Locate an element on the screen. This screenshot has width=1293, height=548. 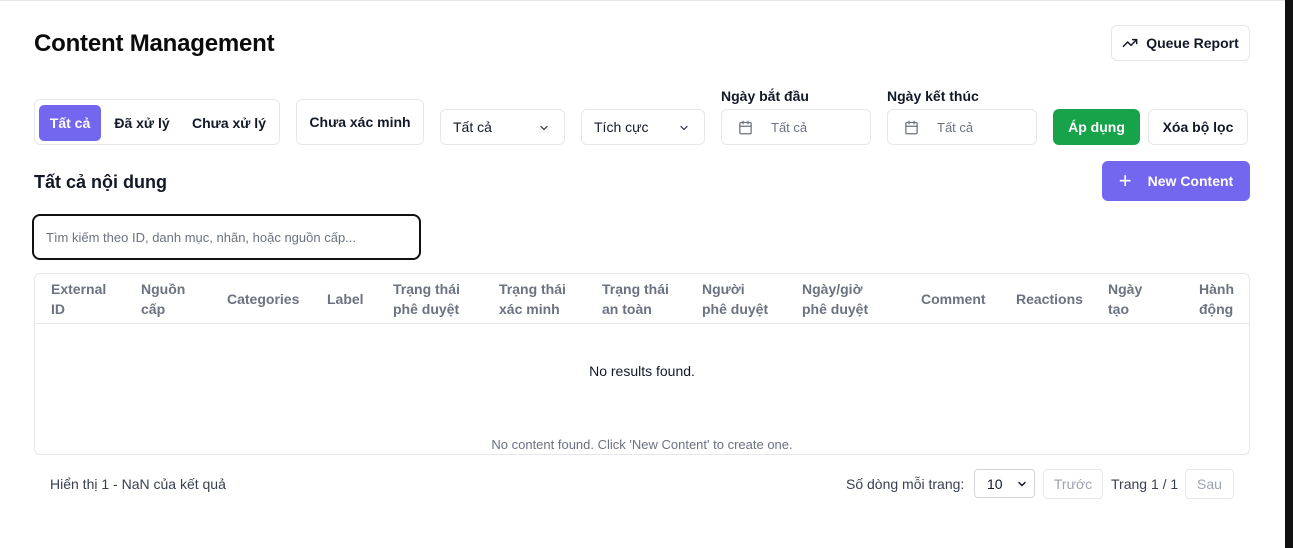
page-indicator: Trang 1 / 1 is located at coordinates (1145, 484).